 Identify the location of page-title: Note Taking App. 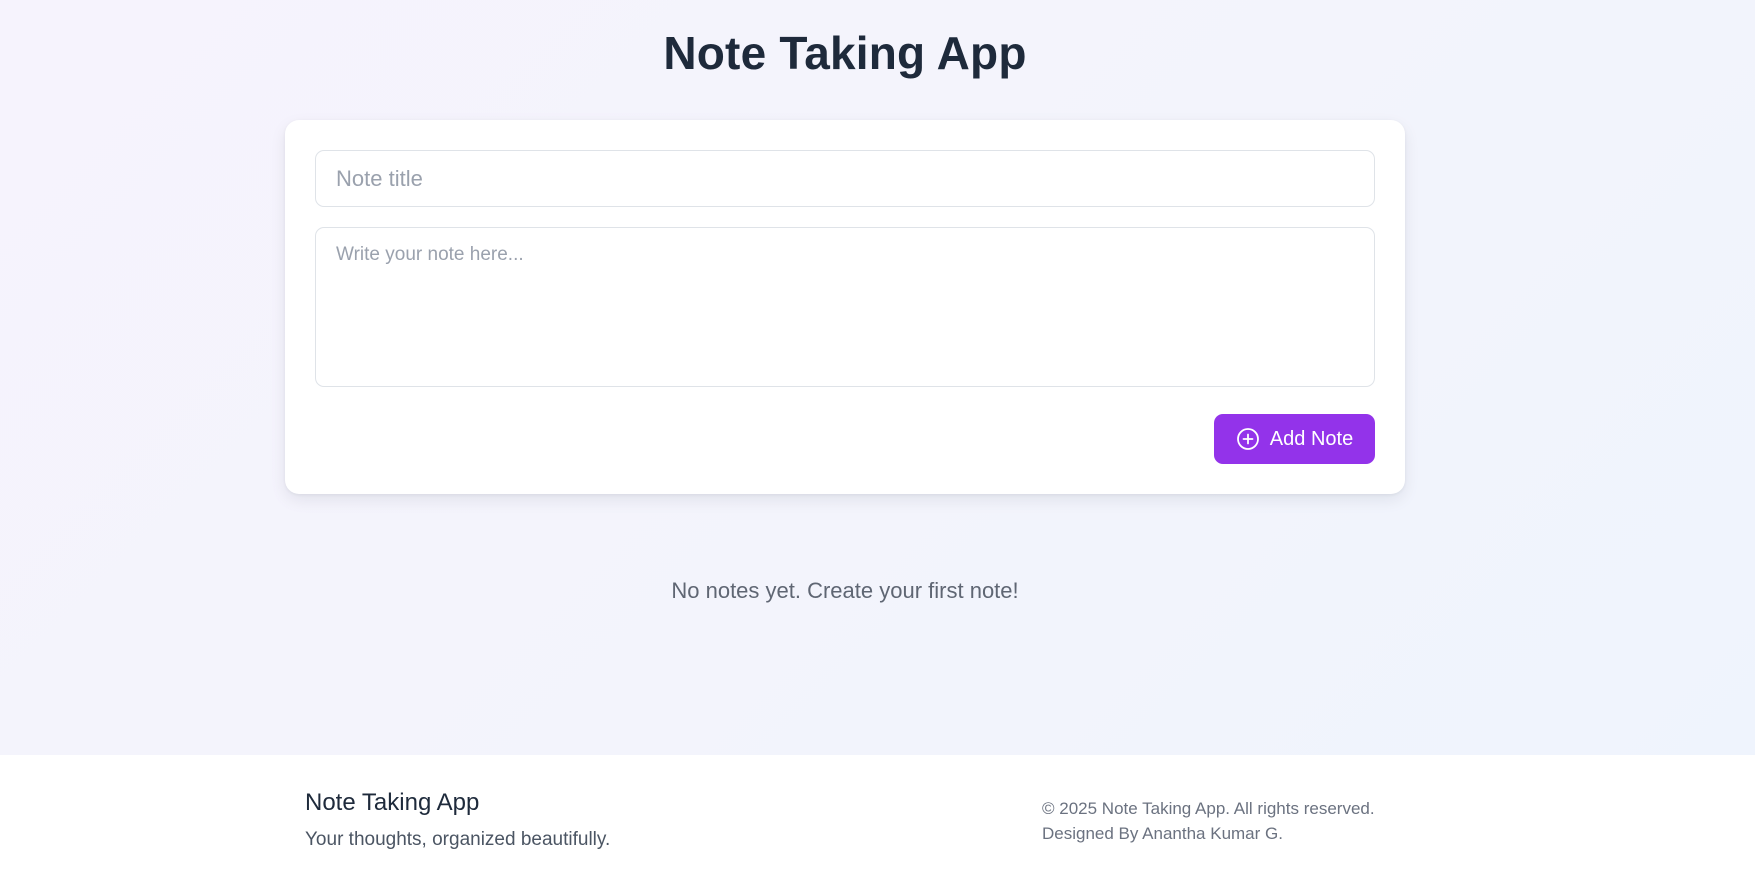
(845, 53).